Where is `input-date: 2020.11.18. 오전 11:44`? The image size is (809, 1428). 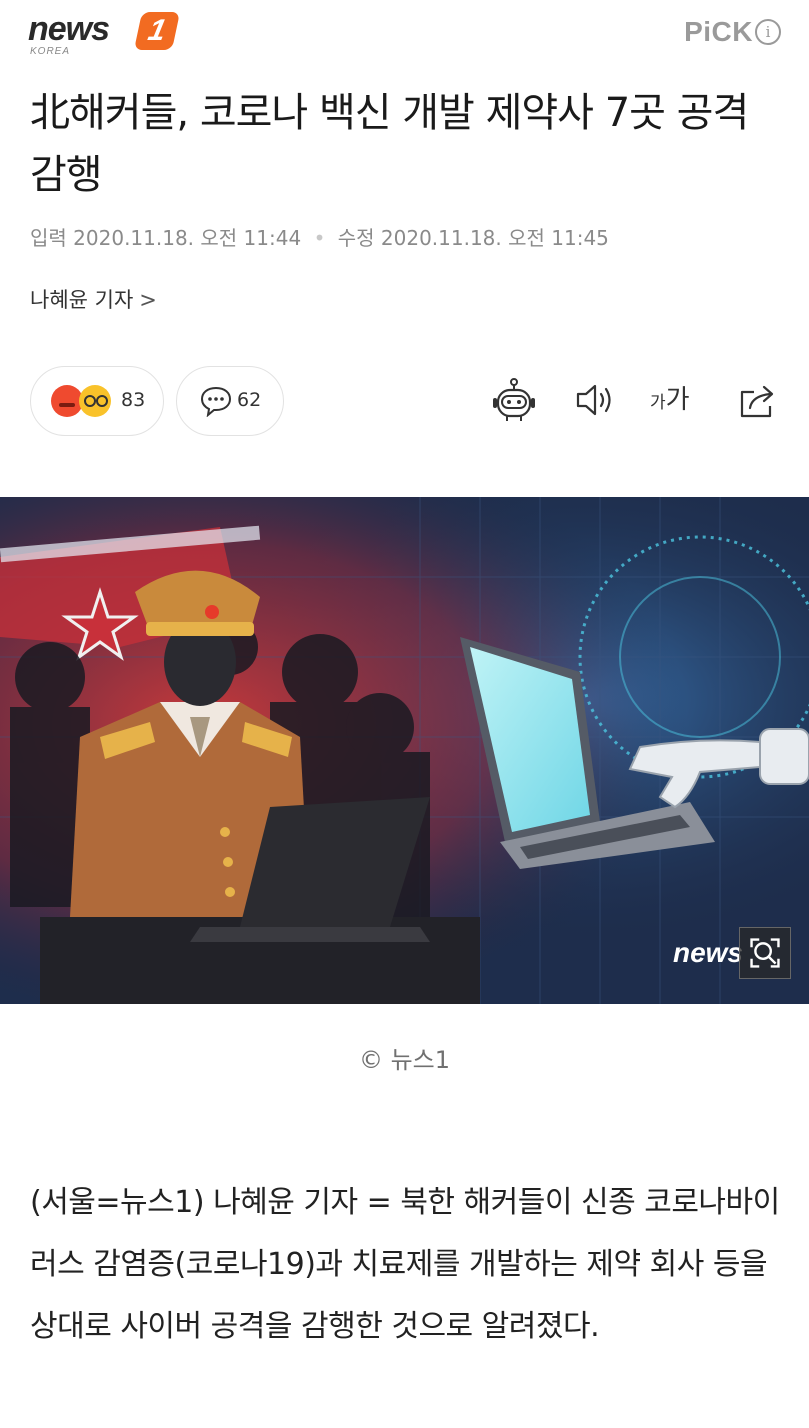 input-date: 2020.11.18. 오전 11:44 is located at coordinates (187, 238).